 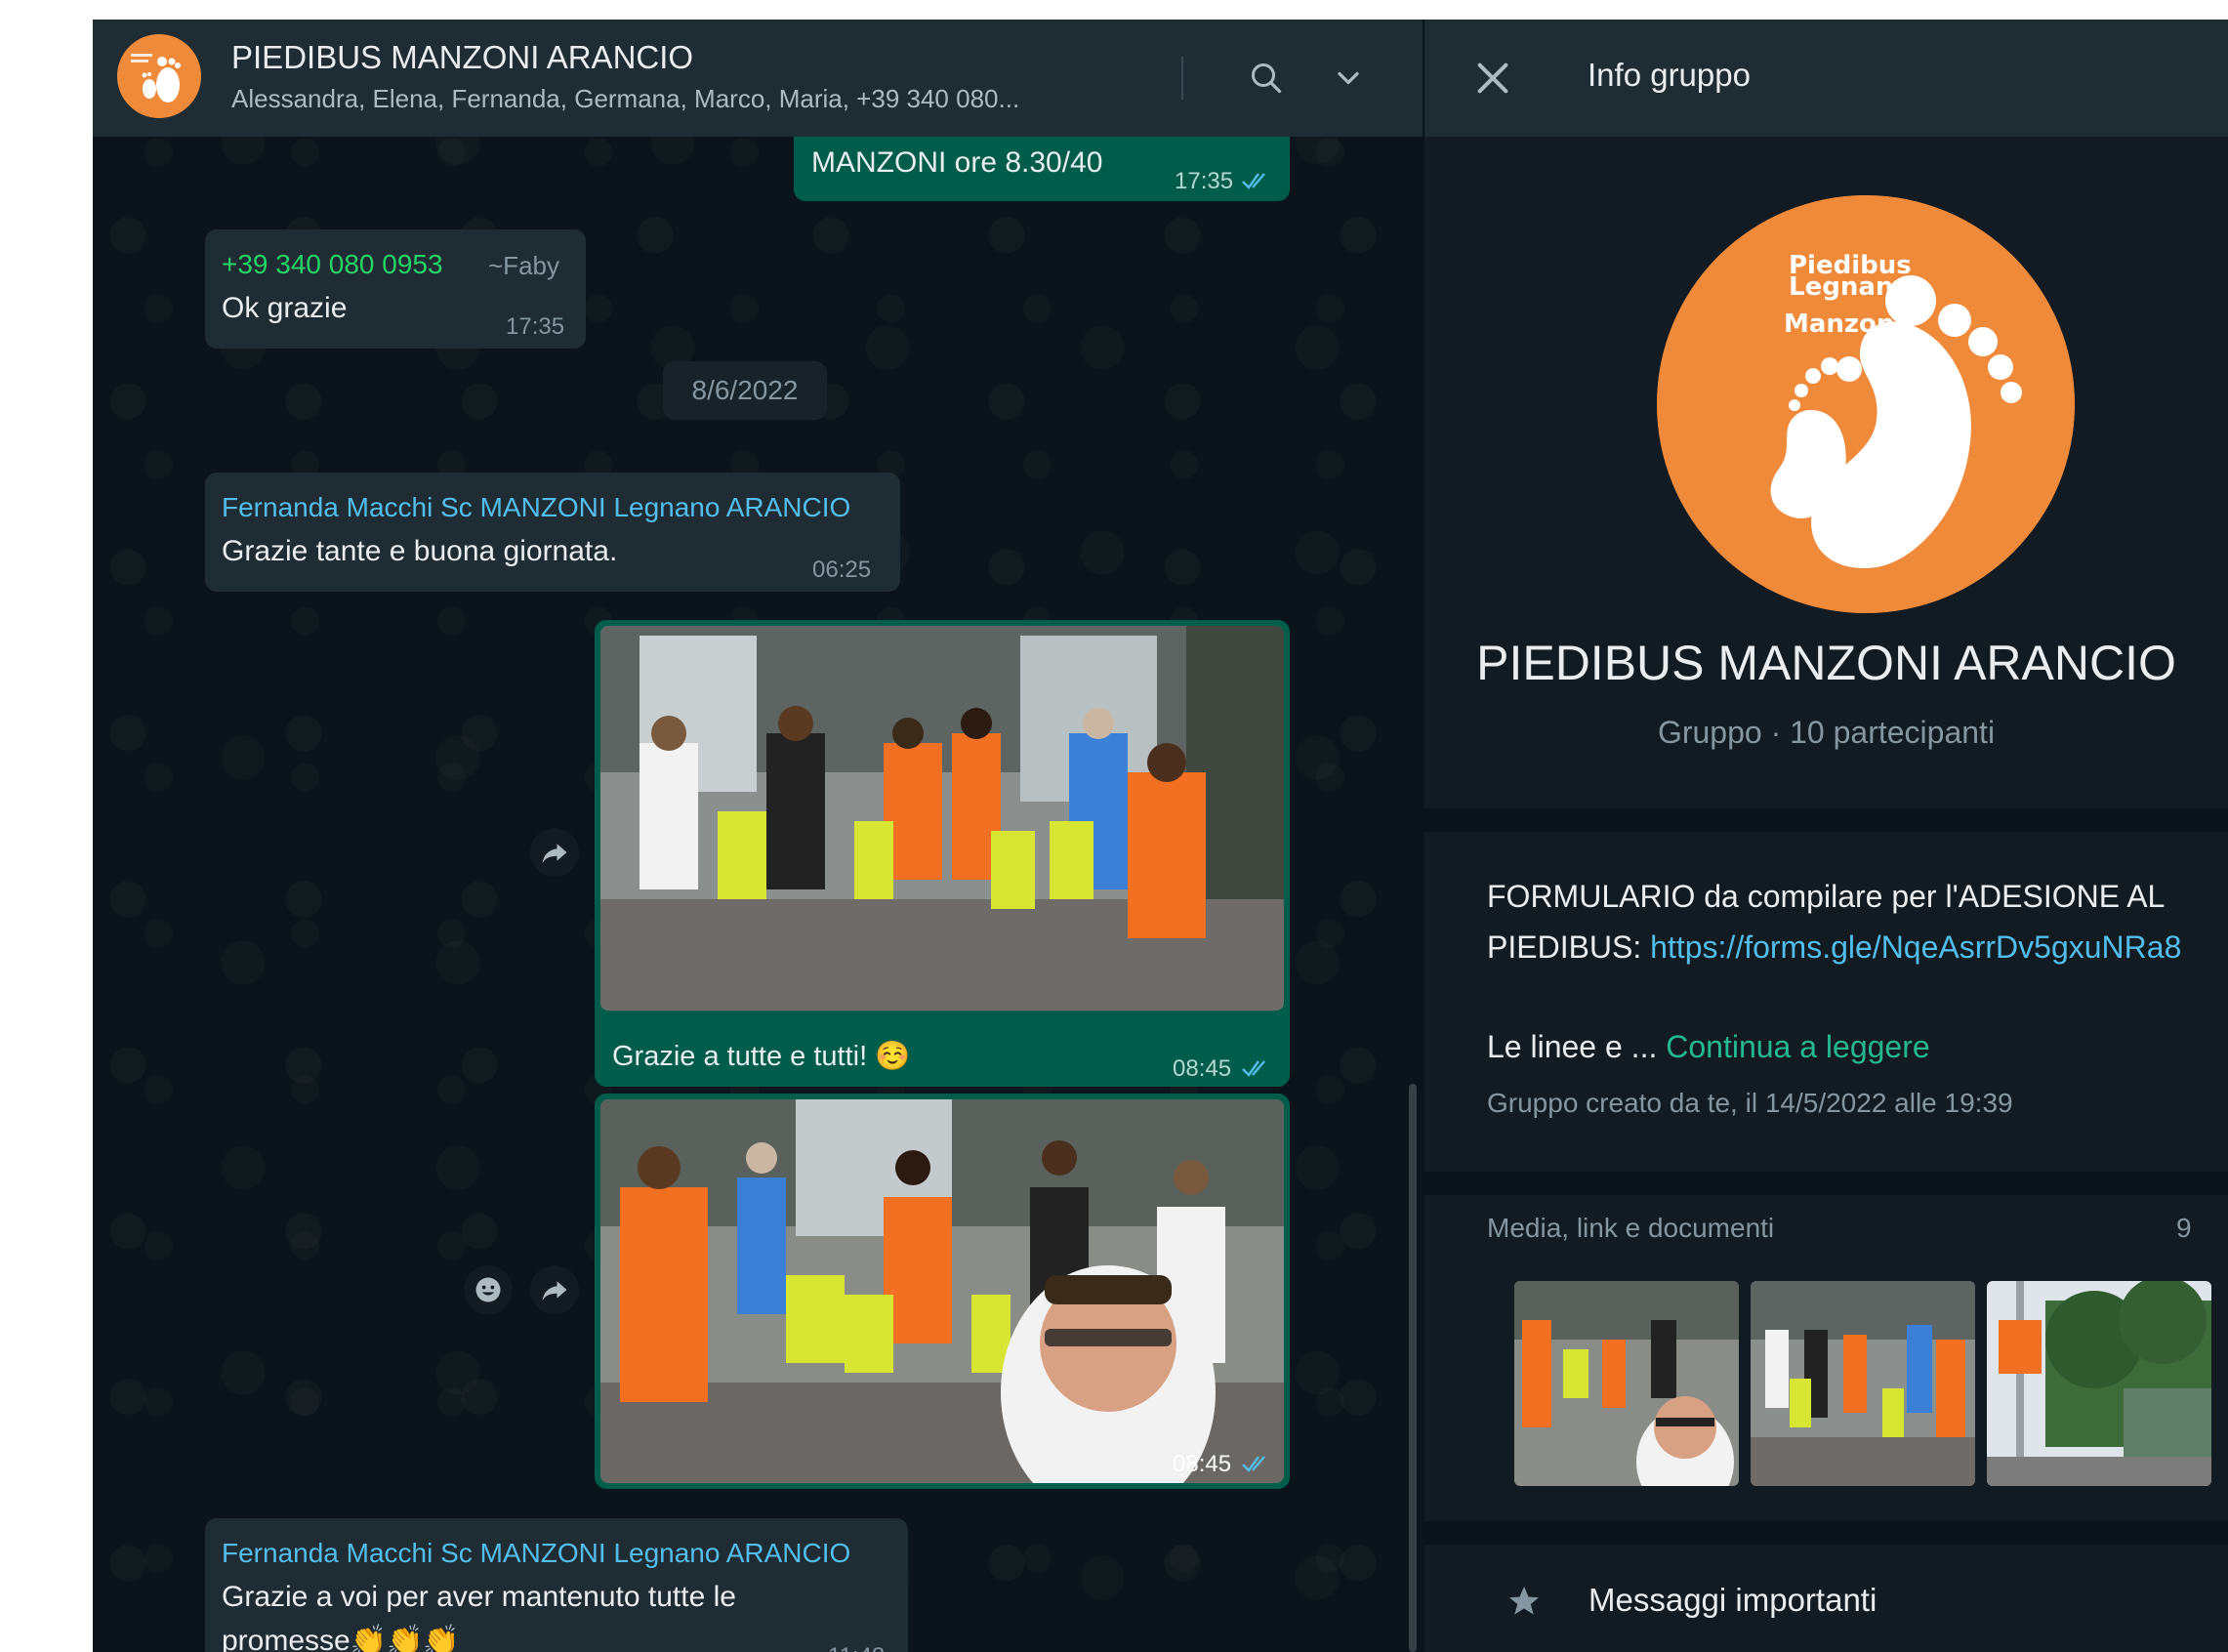 What do you see at coordinates (1732, 1600) in the screenshot?
I see `starred-messages-button: Messaggi importanti` at bounding box center [1732, 1600].